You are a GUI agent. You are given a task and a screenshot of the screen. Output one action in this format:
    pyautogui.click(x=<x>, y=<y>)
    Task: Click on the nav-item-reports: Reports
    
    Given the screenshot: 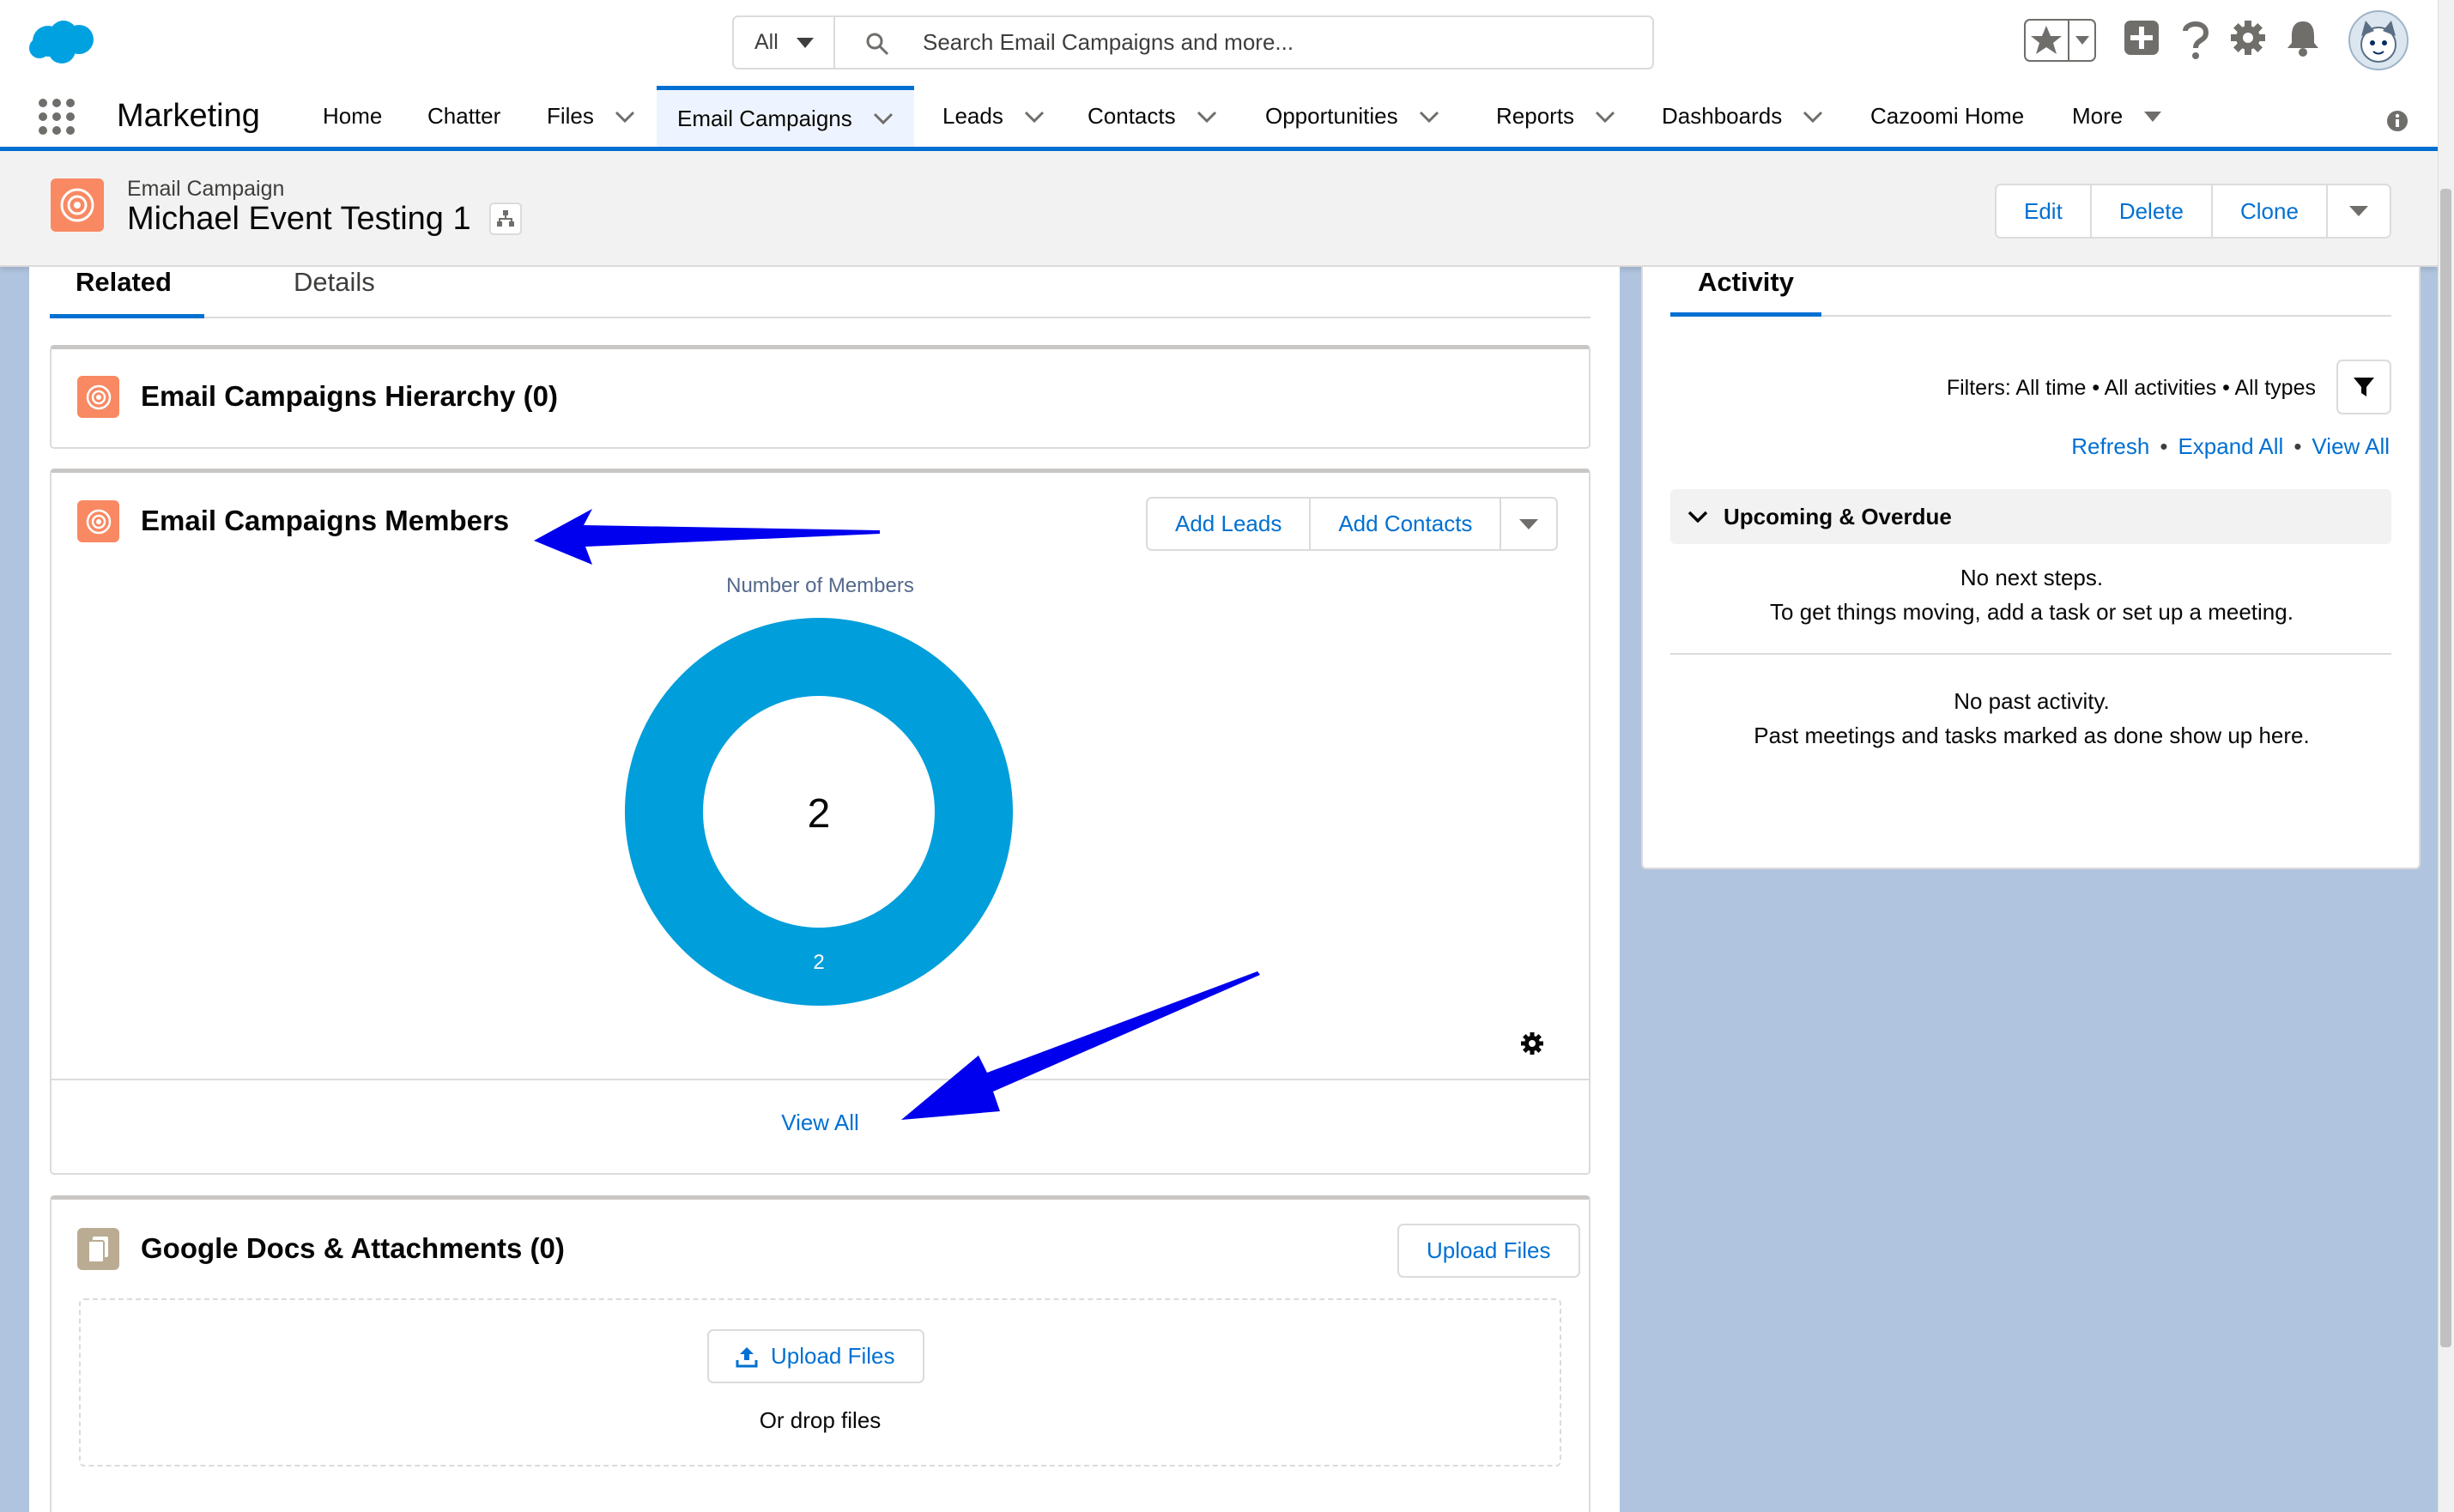 What is the action you would take?
    pyautogui.click(x=1555, y=116)
    